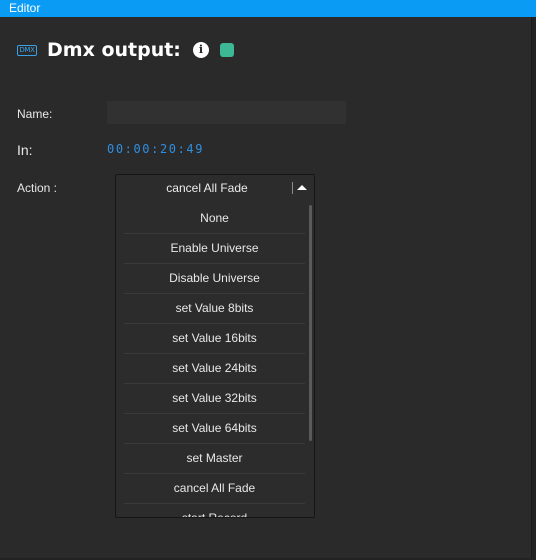 This screenshot has width=536, height=560. What do you see at coordinates (37, 188) in the screenshot?
I see `action-label: Action :` at bounding box center [37, 188].